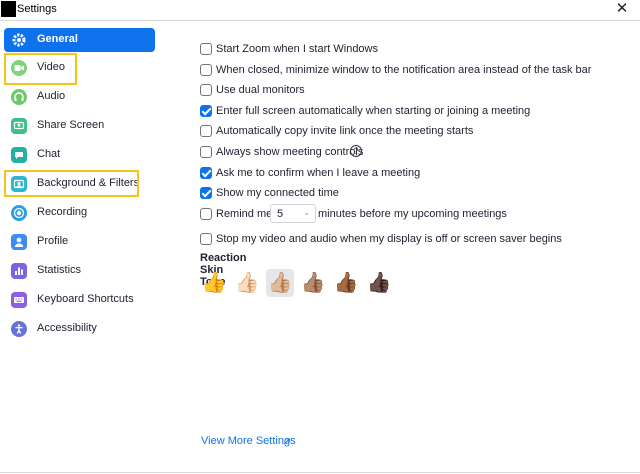 The image size is (640, 474). What do you see at coordinates (67, 328) in the screenshot?
I see `sidebar-item-label: Accessibility` at bounding box center [67, 328].